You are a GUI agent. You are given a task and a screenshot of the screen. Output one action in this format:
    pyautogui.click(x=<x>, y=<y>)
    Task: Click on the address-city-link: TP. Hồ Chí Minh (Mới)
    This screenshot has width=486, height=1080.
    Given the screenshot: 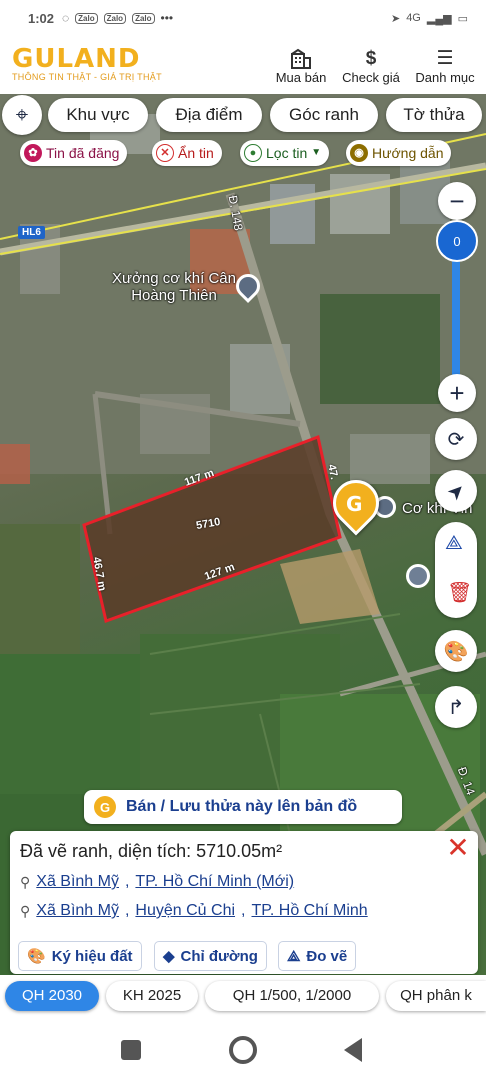 What is the action you would take?
    pyautogui.click(x=214, y=882)
    